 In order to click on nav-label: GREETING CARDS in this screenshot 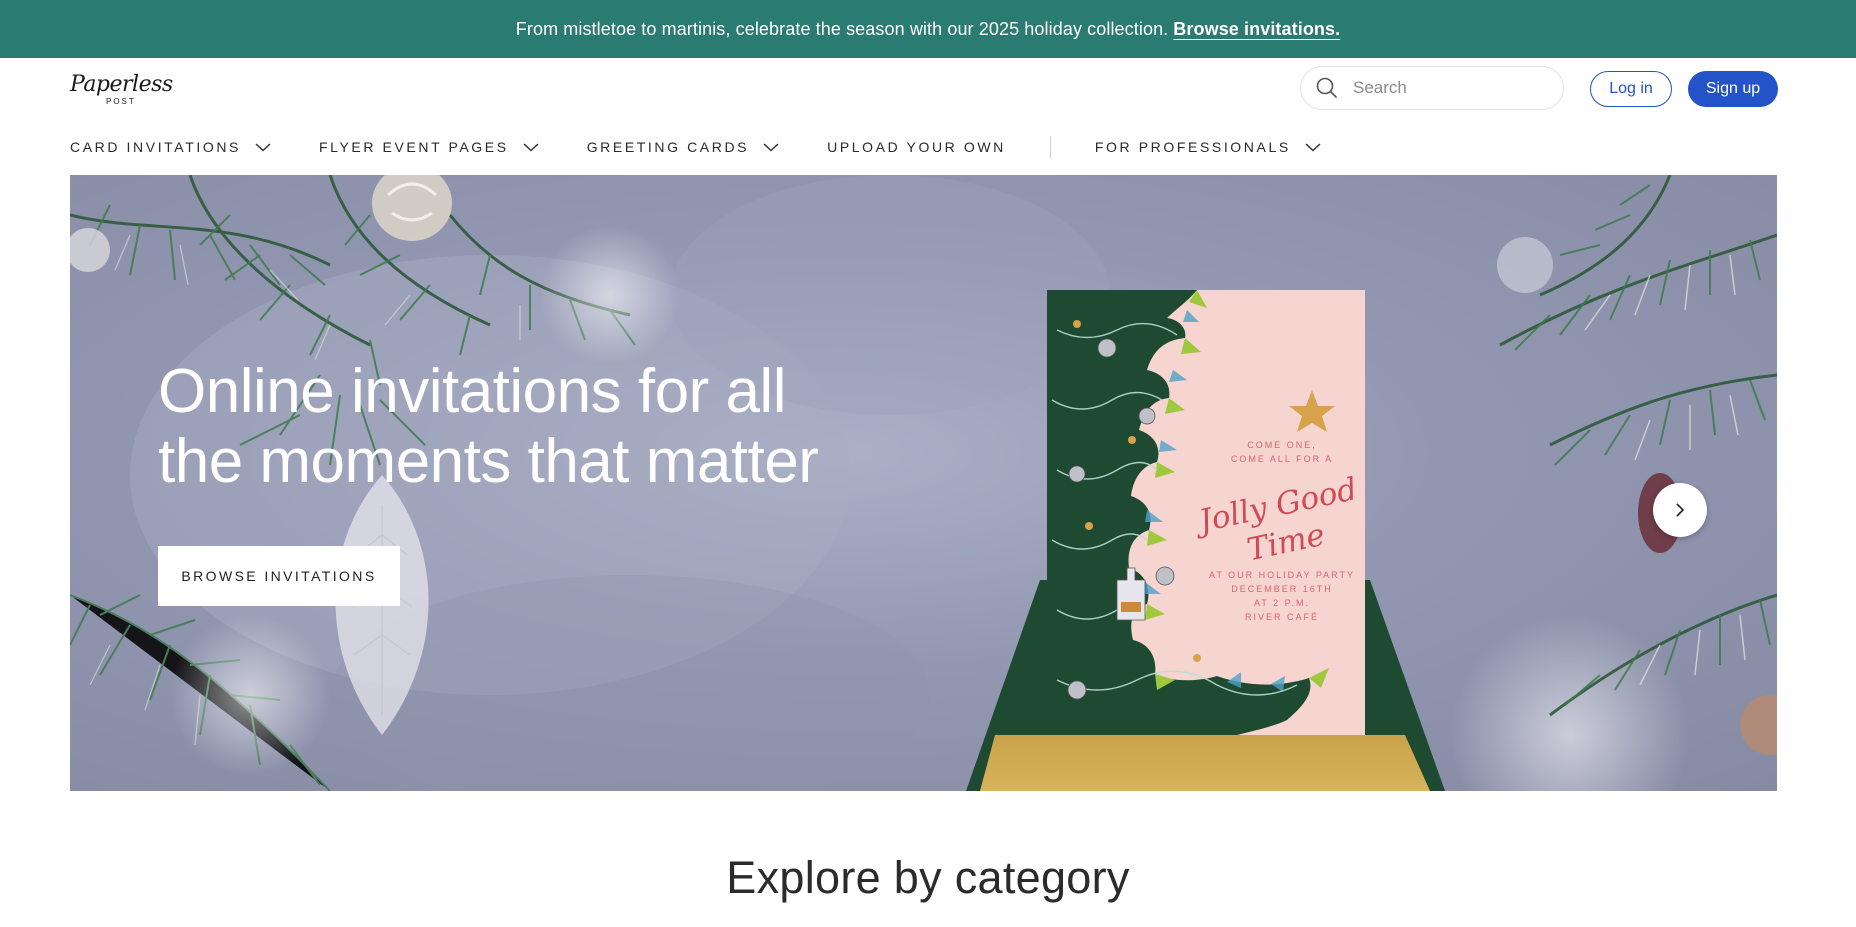, I will do `click(668, 147)`.